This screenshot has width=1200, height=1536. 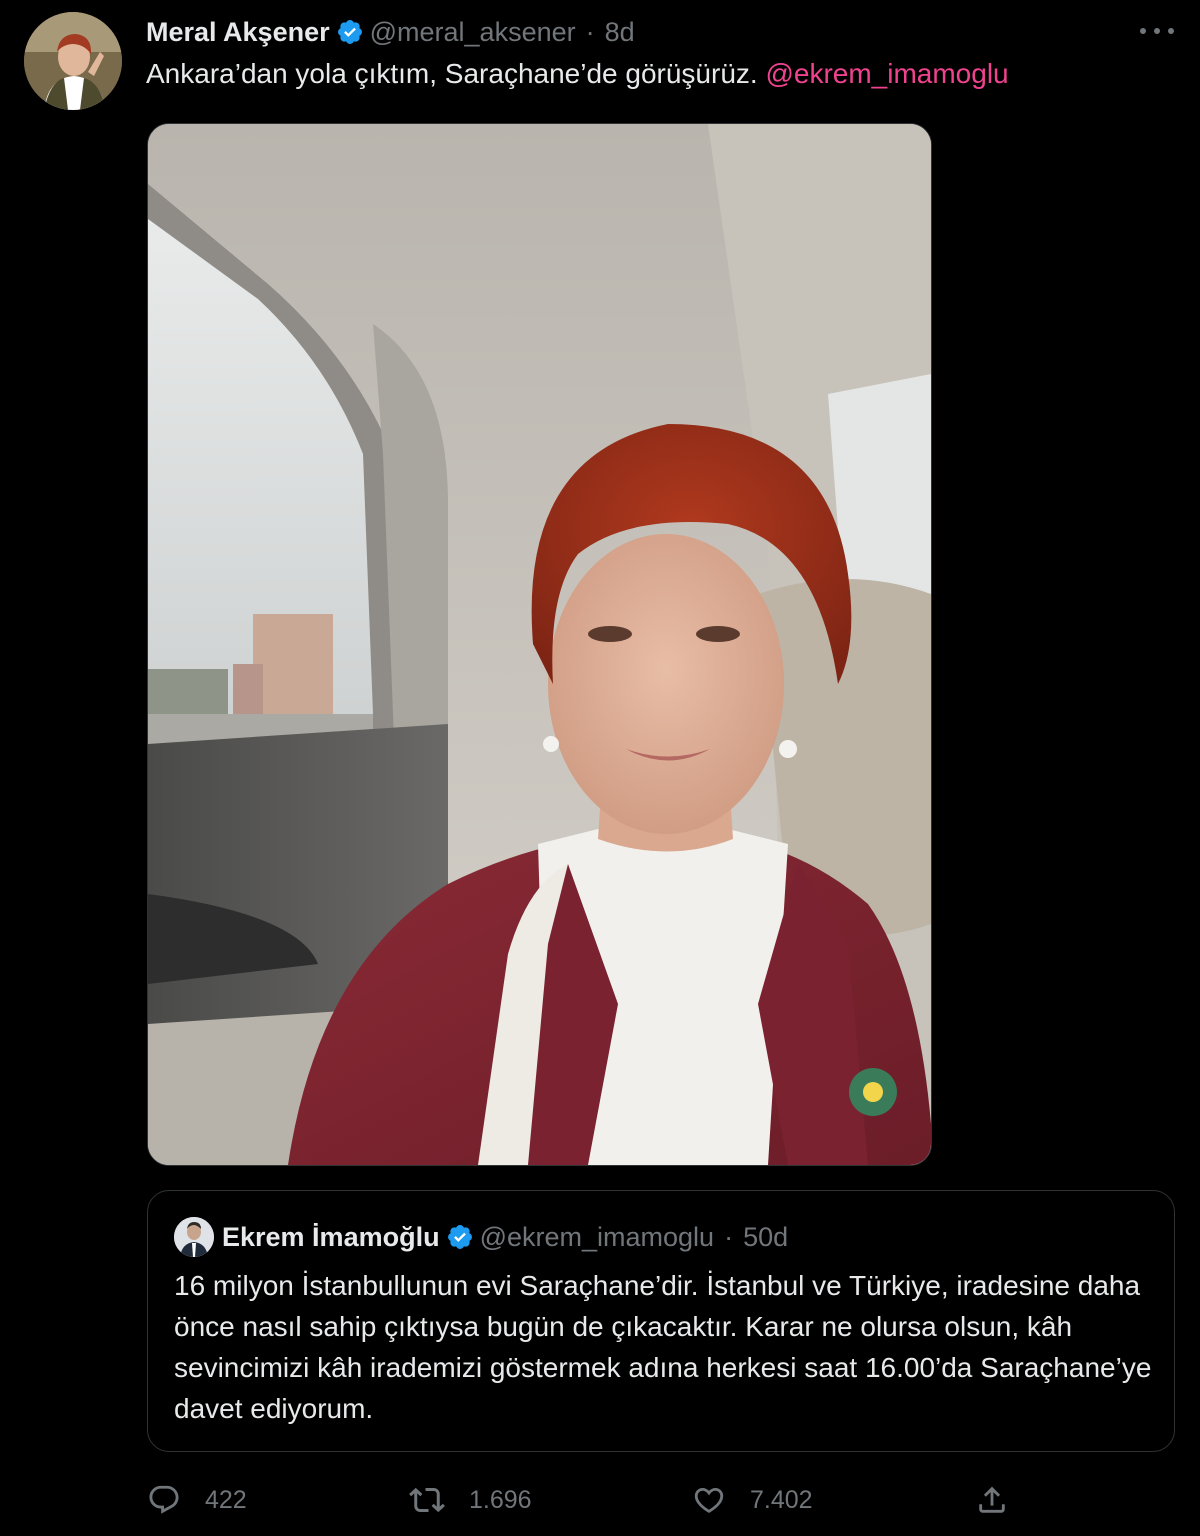 What do you see at coordinates (194, 1237) in the screenshot?
I see `quoted-author-avatar` at bounding box center [194, 1237].